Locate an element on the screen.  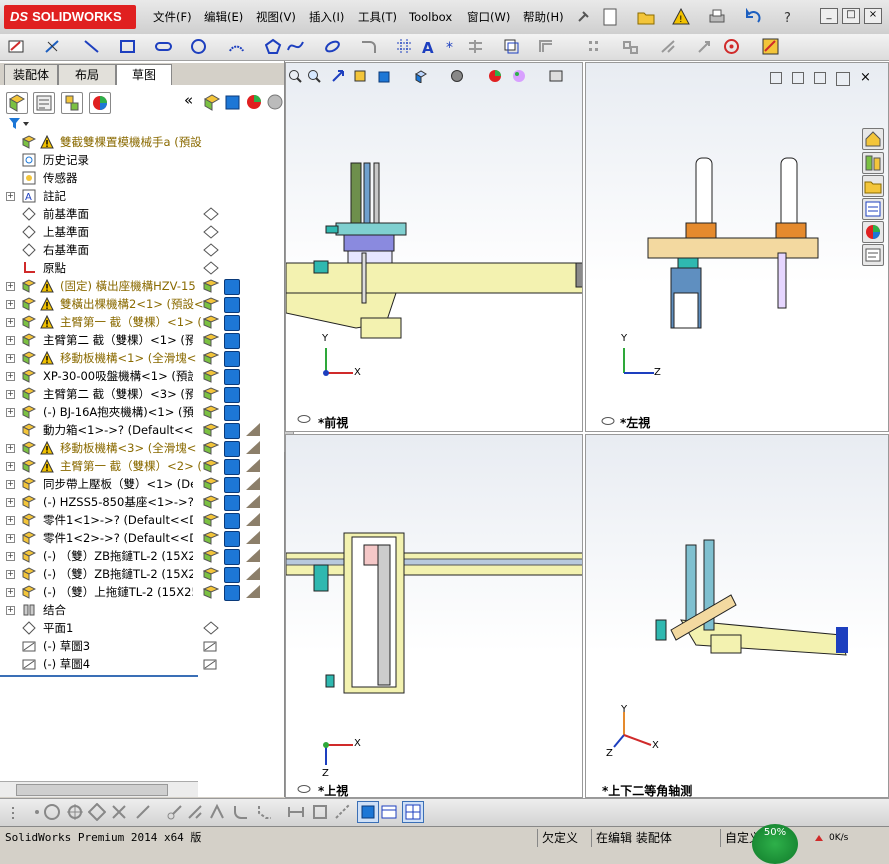
rapid-sketch-icon is located at coordinates (731, 46).